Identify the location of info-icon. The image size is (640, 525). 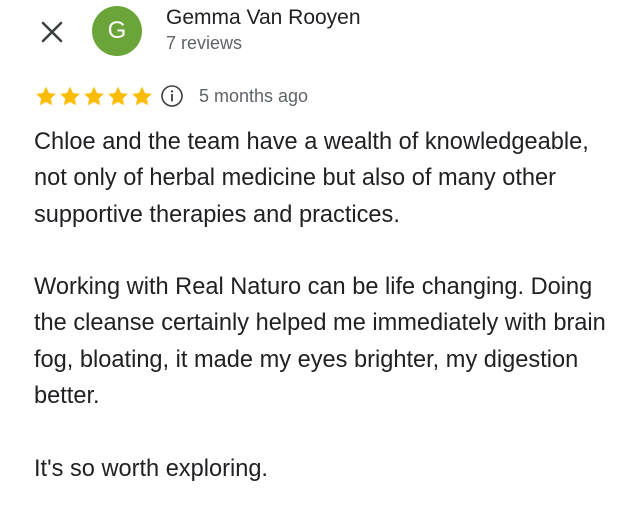
(172, 96).